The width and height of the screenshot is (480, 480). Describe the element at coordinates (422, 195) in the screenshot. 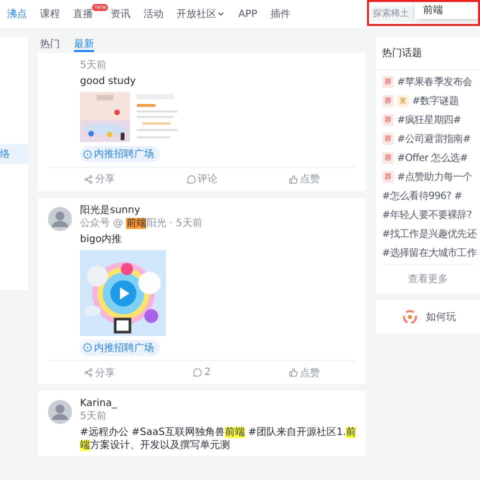

I see `topic-link: #怎么看待996? #` at that location.